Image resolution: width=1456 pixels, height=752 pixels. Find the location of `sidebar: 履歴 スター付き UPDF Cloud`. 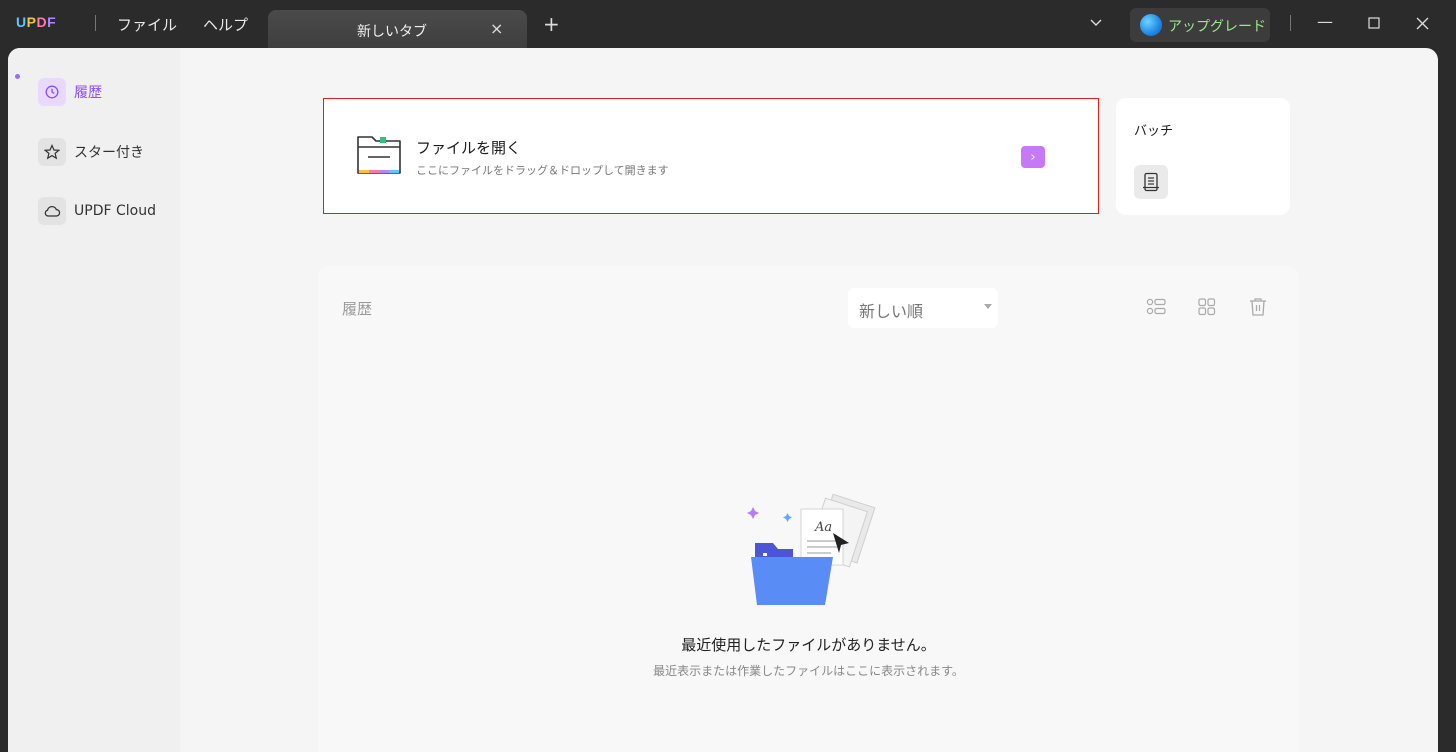

sidebar: 履歴 スター付き UPDF Cloud is located at coordinates (94, 400).